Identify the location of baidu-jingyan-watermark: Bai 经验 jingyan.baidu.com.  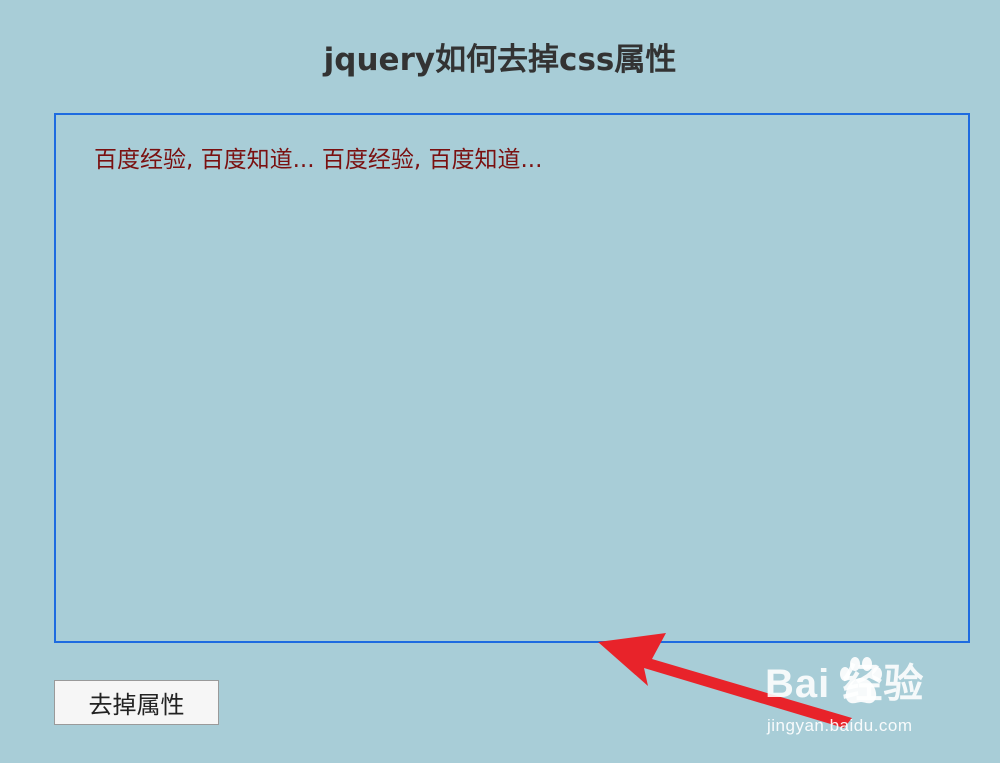
(860, 701).